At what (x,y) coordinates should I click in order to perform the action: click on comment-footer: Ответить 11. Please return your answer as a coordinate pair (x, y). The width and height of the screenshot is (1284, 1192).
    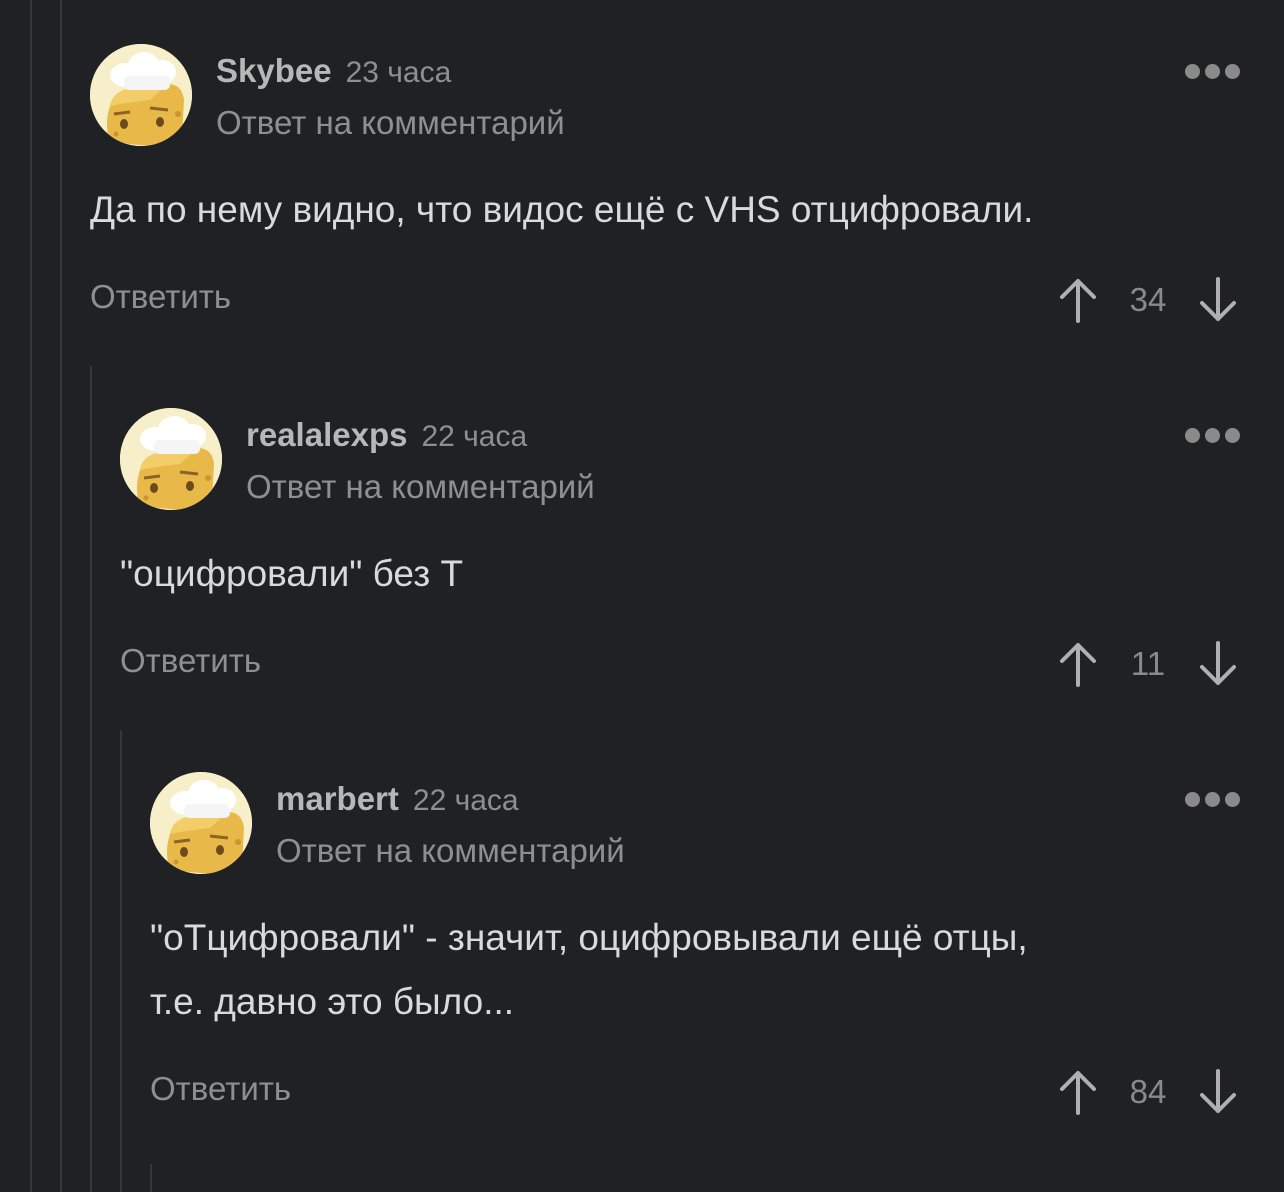
    Looking at the image, I should click on (680, 666).